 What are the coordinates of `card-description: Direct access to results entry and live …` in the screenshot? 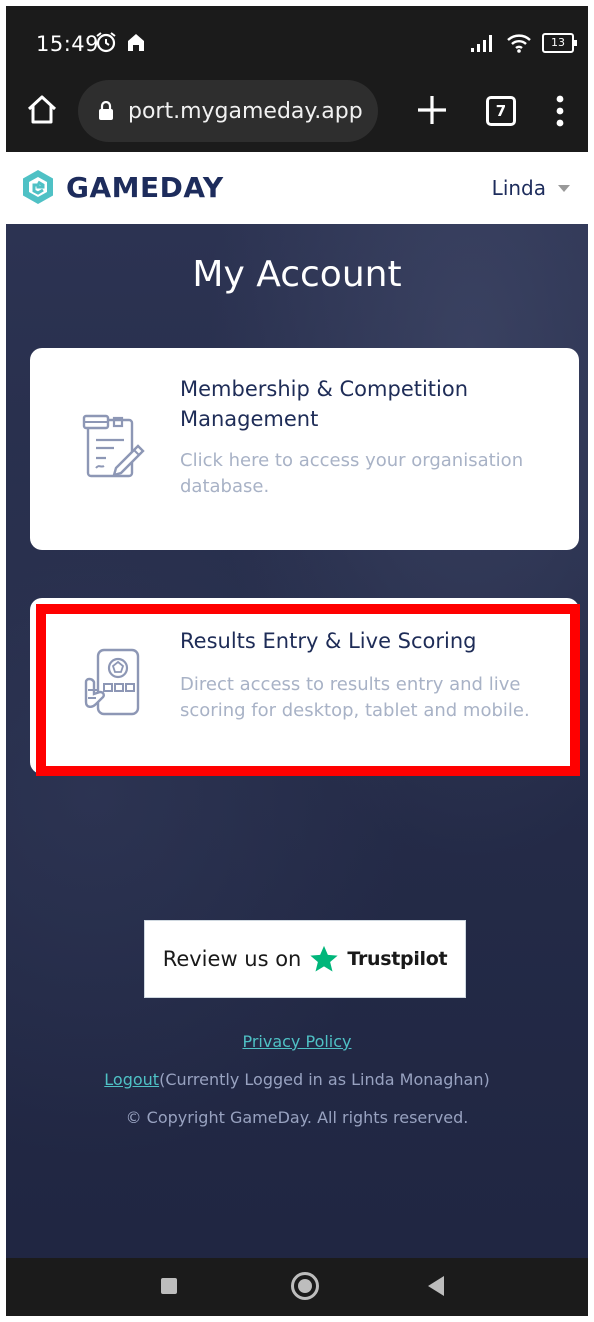 It's located at (355, 697).